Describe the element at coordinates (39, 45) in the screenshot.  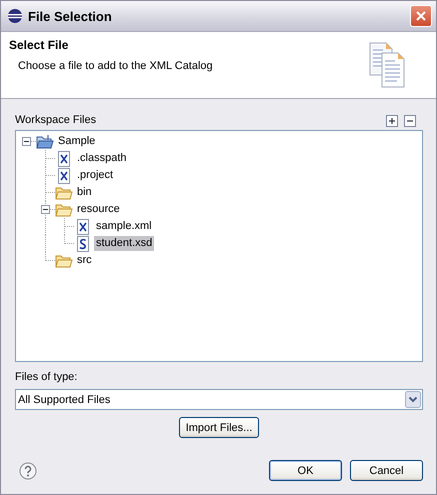
I see `page-title: Select File` at that location.